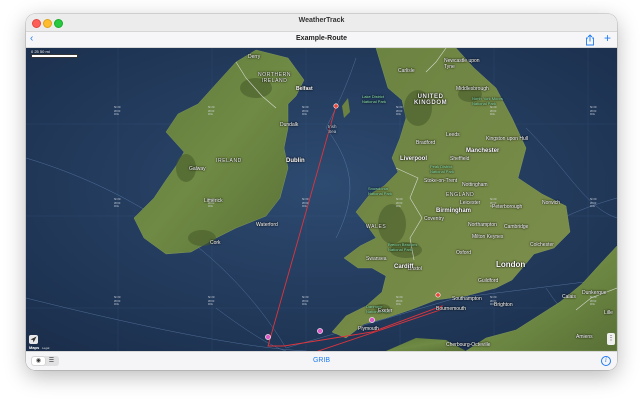 Image resolution: width=643 pixels, height=402 pixels. I want to click on waypoint-start, so click(336, 106).